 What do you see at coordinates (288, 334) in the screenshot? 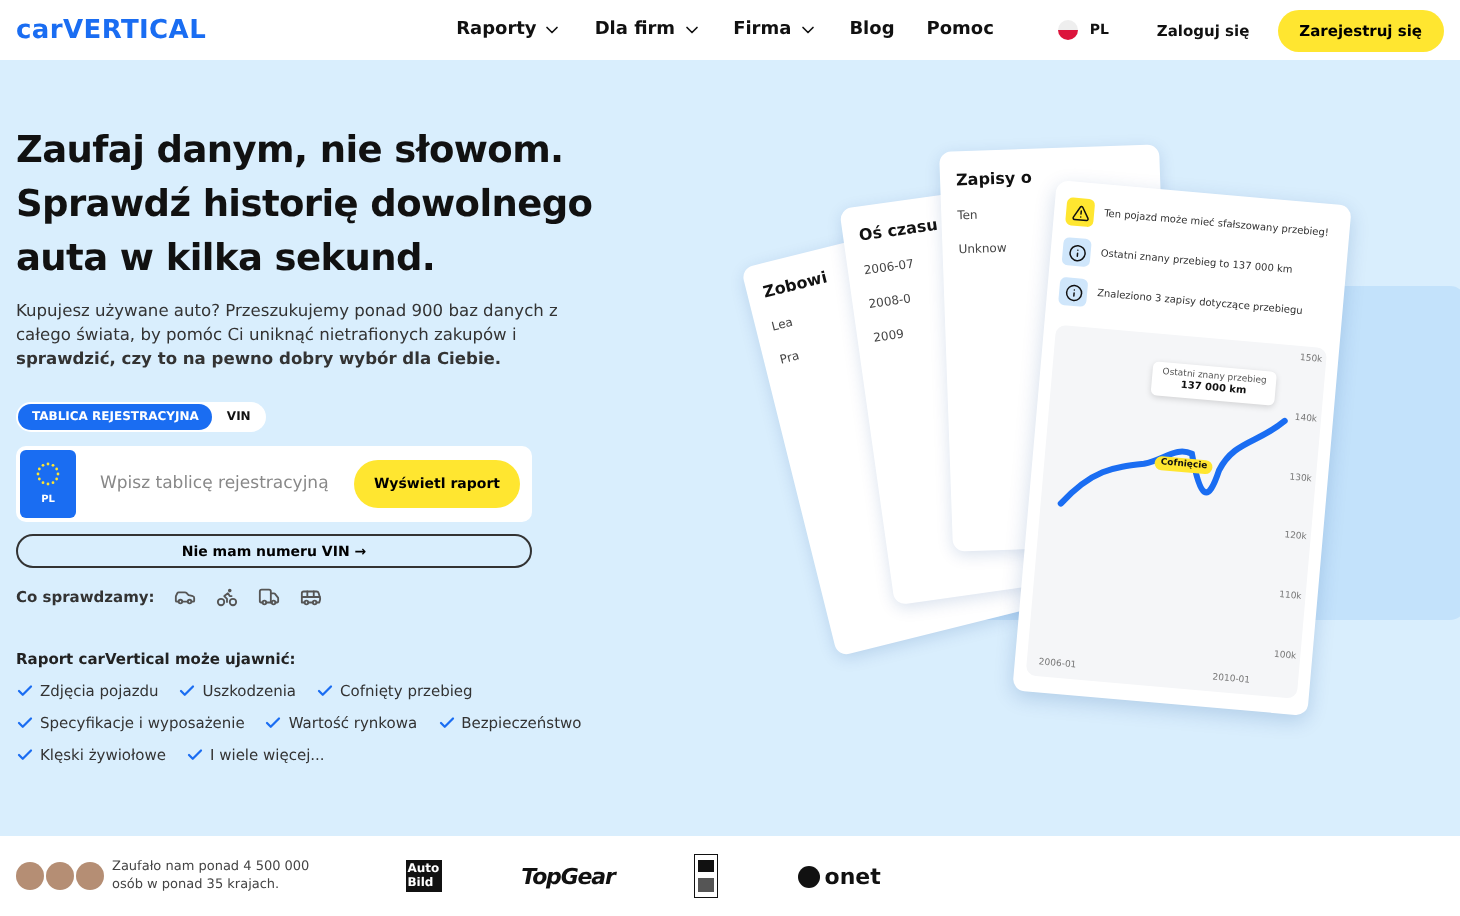
I see `intro-paragraph: Kupujesz używane auto? Przeszukujemy ponad 900 baz danych z całego świata, by pomóc Ci uniknąć nietrafionych zakupów i sprawdzić, czy to na pewno dobry wybór dla Ciebie.` at bounding box center [288, 334].